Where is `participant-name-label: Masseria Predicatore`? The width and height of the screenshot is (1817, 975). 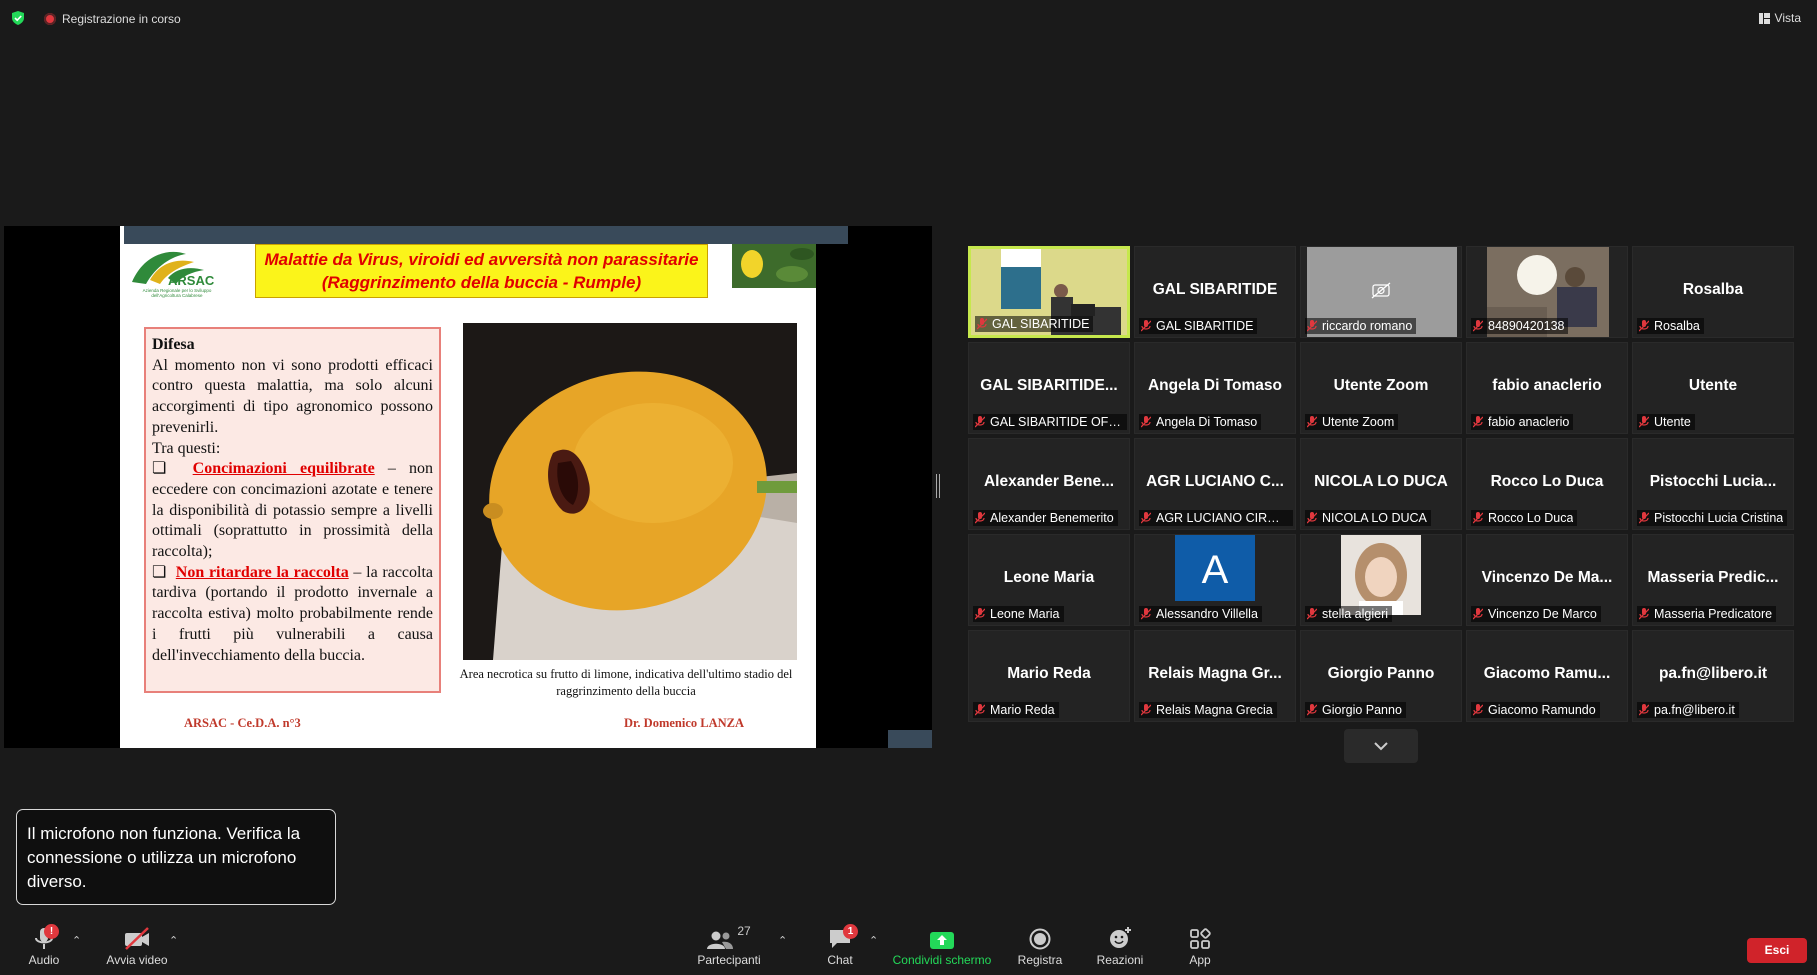
participant-name-label: Masseria Predicatore is located at coordinates (1707, 614).